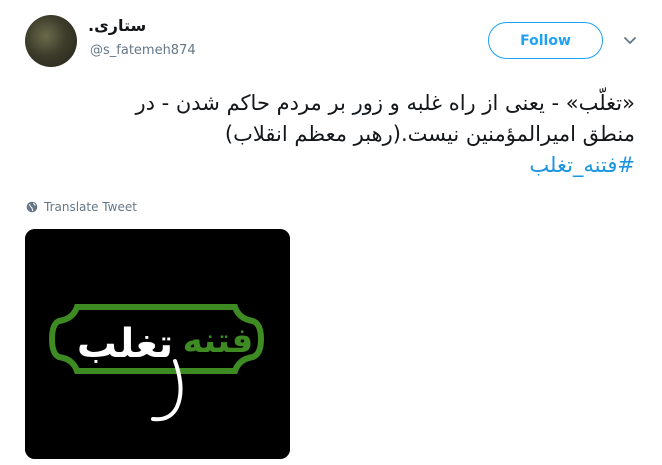  What do you see at coordinates (218, 341) in the screenshot?
I see `logo-text-green: فتنه` at bounding box center [218, 341].